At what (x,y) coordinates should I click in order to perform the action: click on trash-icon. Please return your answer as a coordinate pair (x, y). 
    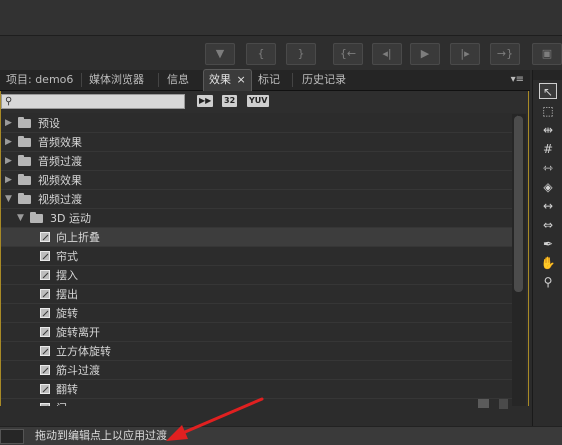
    Looking at the image, I should click on (503, 404).